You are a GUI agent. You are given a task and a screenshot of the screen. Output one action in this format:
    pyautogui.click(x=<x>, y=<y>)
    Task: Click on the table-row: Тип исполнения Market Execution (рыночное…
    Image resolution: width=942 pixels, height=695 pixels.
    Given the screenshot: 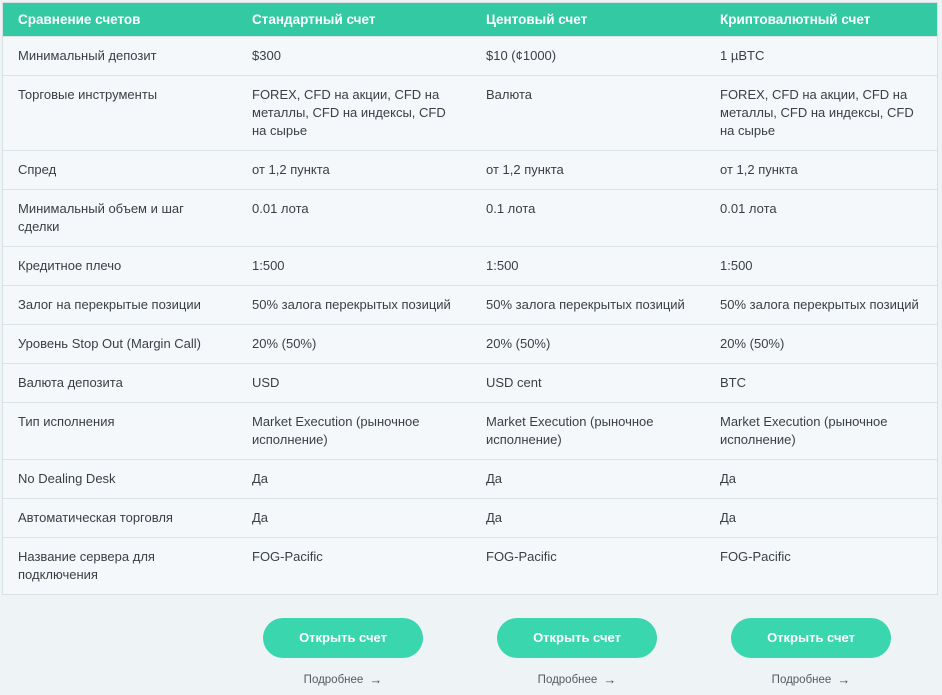 What is the action you would take?
    pyautogui.click(x=470, y=431)
    